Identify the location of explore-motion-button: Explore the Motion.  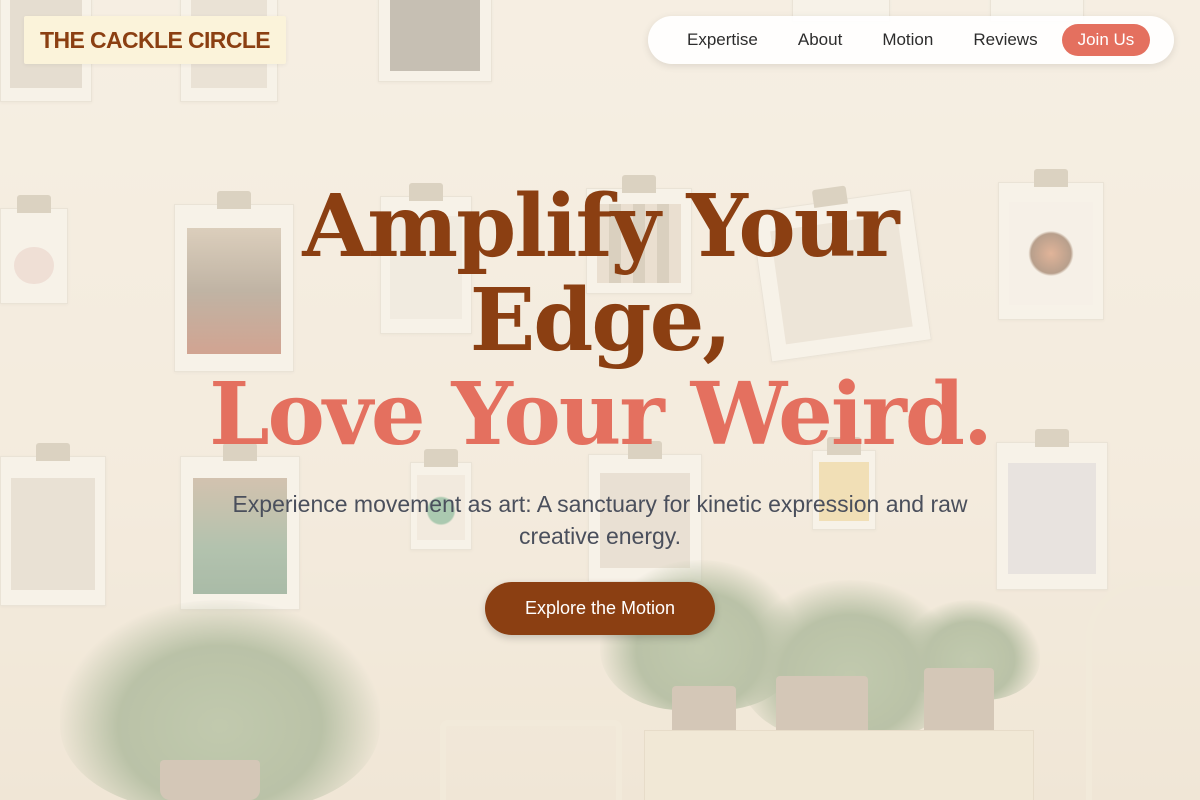
(600, 608).